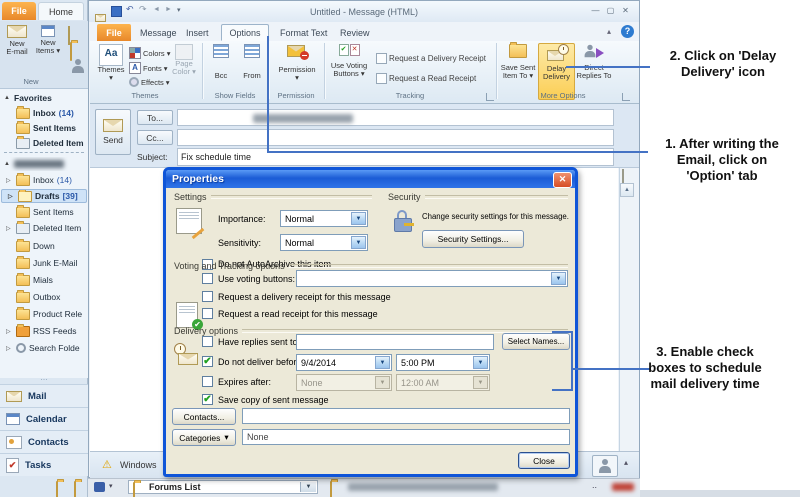 This screenshot has height=497, width=800. What do you see at coordinates (297, 63) in the screenshot?
I see `permission-button: Permission ▾` at bounding box center [297, 63].